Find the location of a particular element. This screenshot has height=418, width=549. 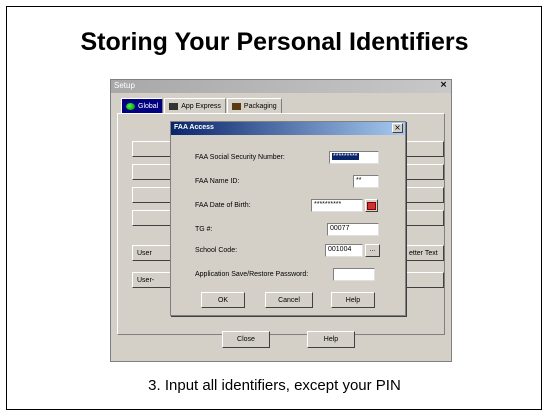

setup-close-icon: × is located at coordinates (443, 86).